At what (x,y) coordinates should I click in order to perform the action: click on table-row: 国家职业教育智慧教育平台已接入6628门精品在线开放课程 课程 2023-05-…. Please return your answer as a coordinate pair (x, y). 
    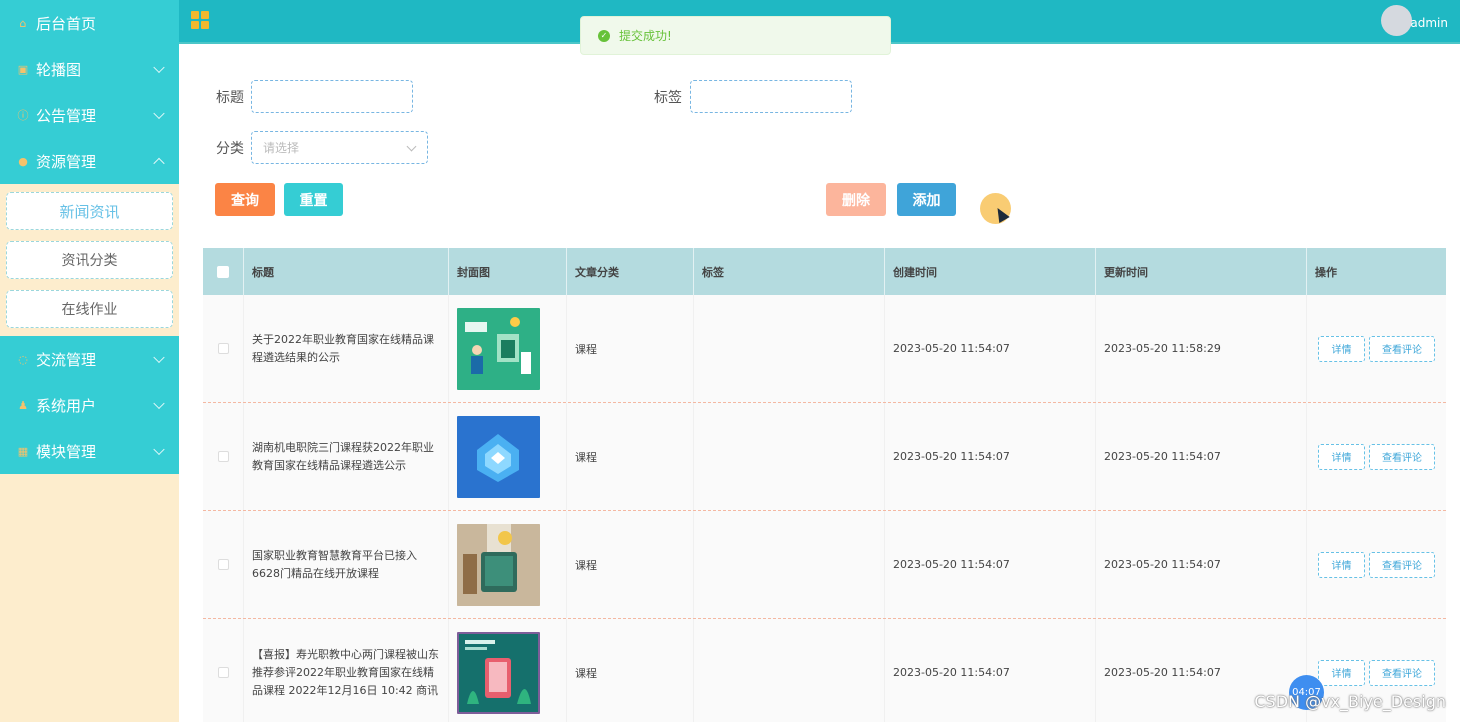
    Looking at the image, I should click on (824, 565).